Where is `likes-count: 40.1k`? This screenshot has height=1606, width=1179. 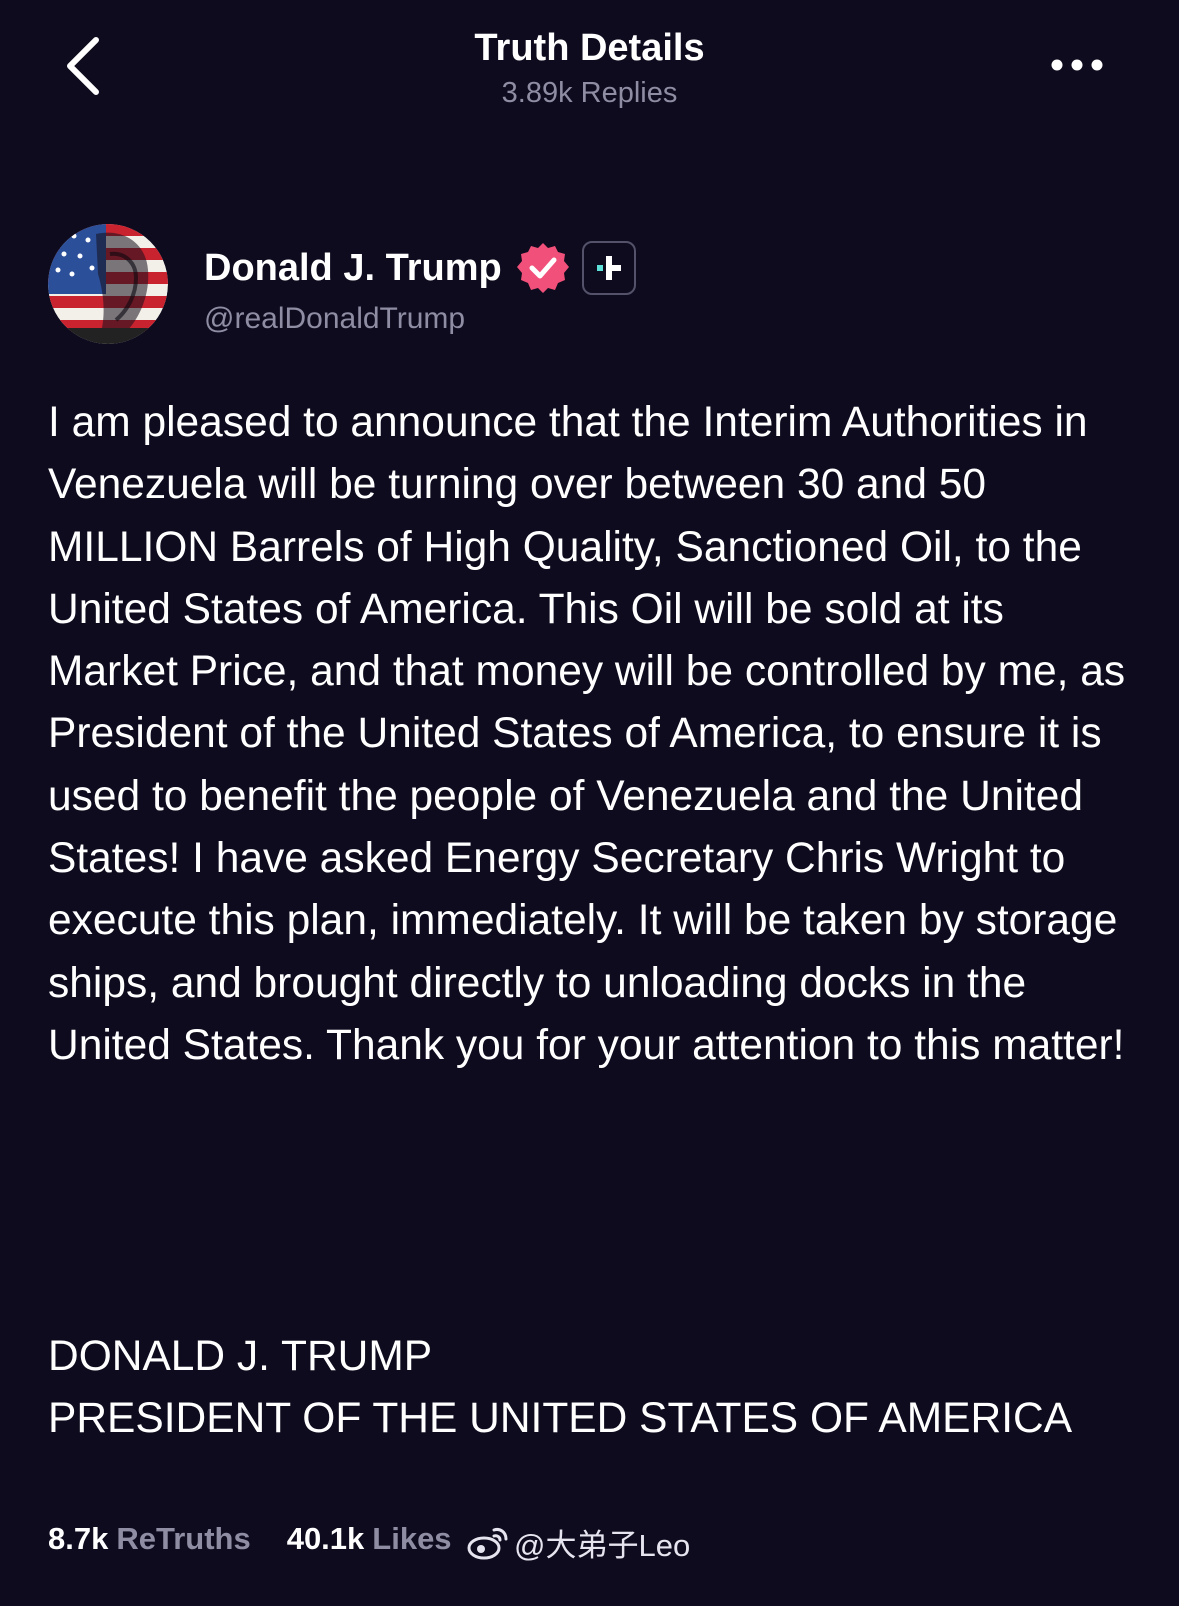 likes-count: 40.1k is located at coordinates (325, 1538).